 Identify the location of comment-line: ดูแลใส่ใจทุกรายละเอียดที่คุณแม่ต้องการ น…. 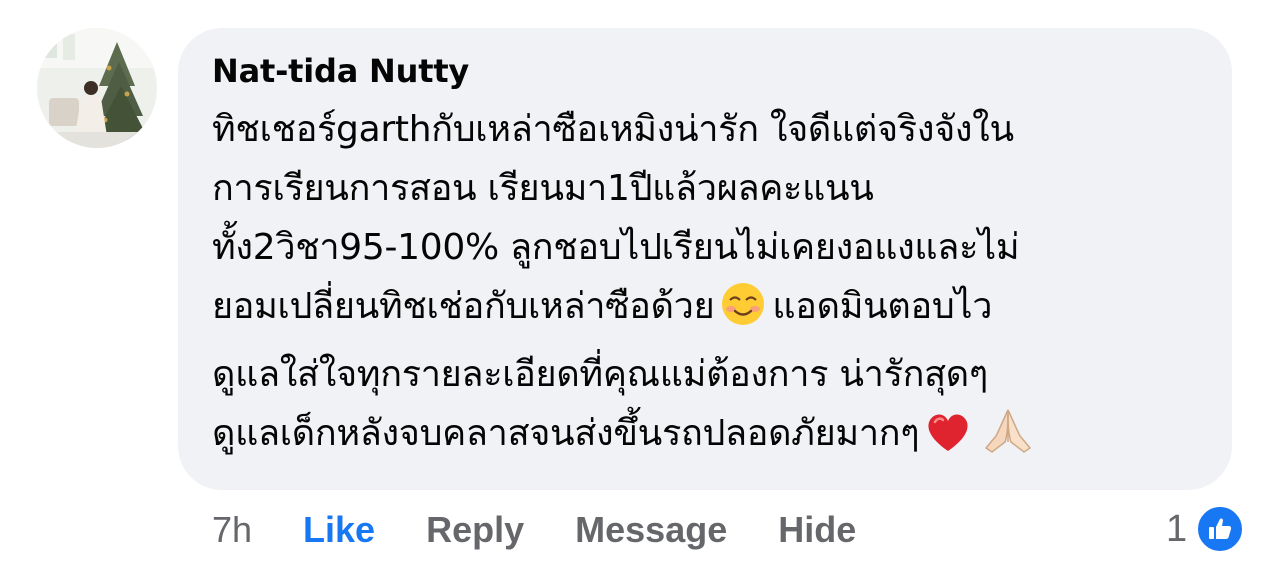
(600, 374).